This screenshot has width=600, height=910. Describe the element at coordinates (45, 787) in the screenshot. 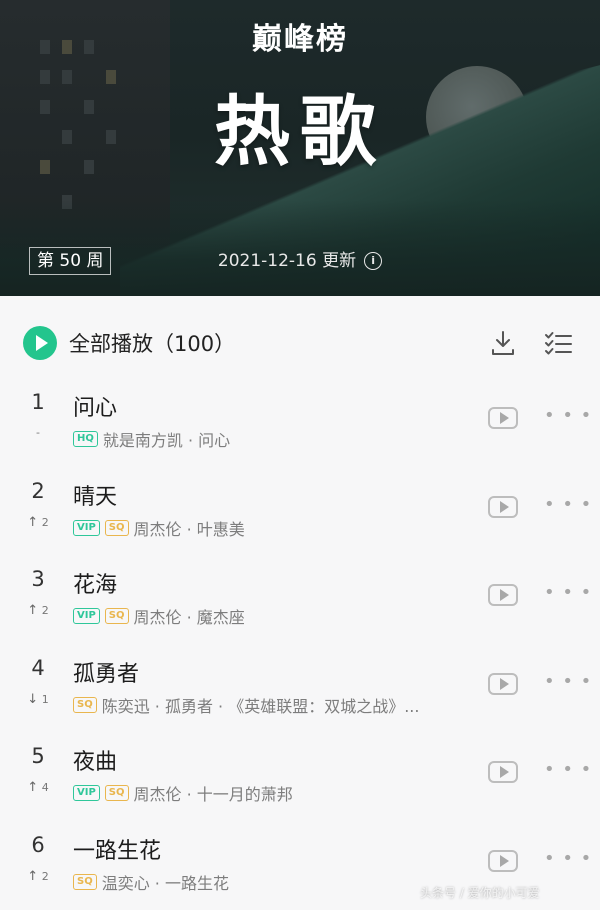

I see `trend-value: 4` at that location.